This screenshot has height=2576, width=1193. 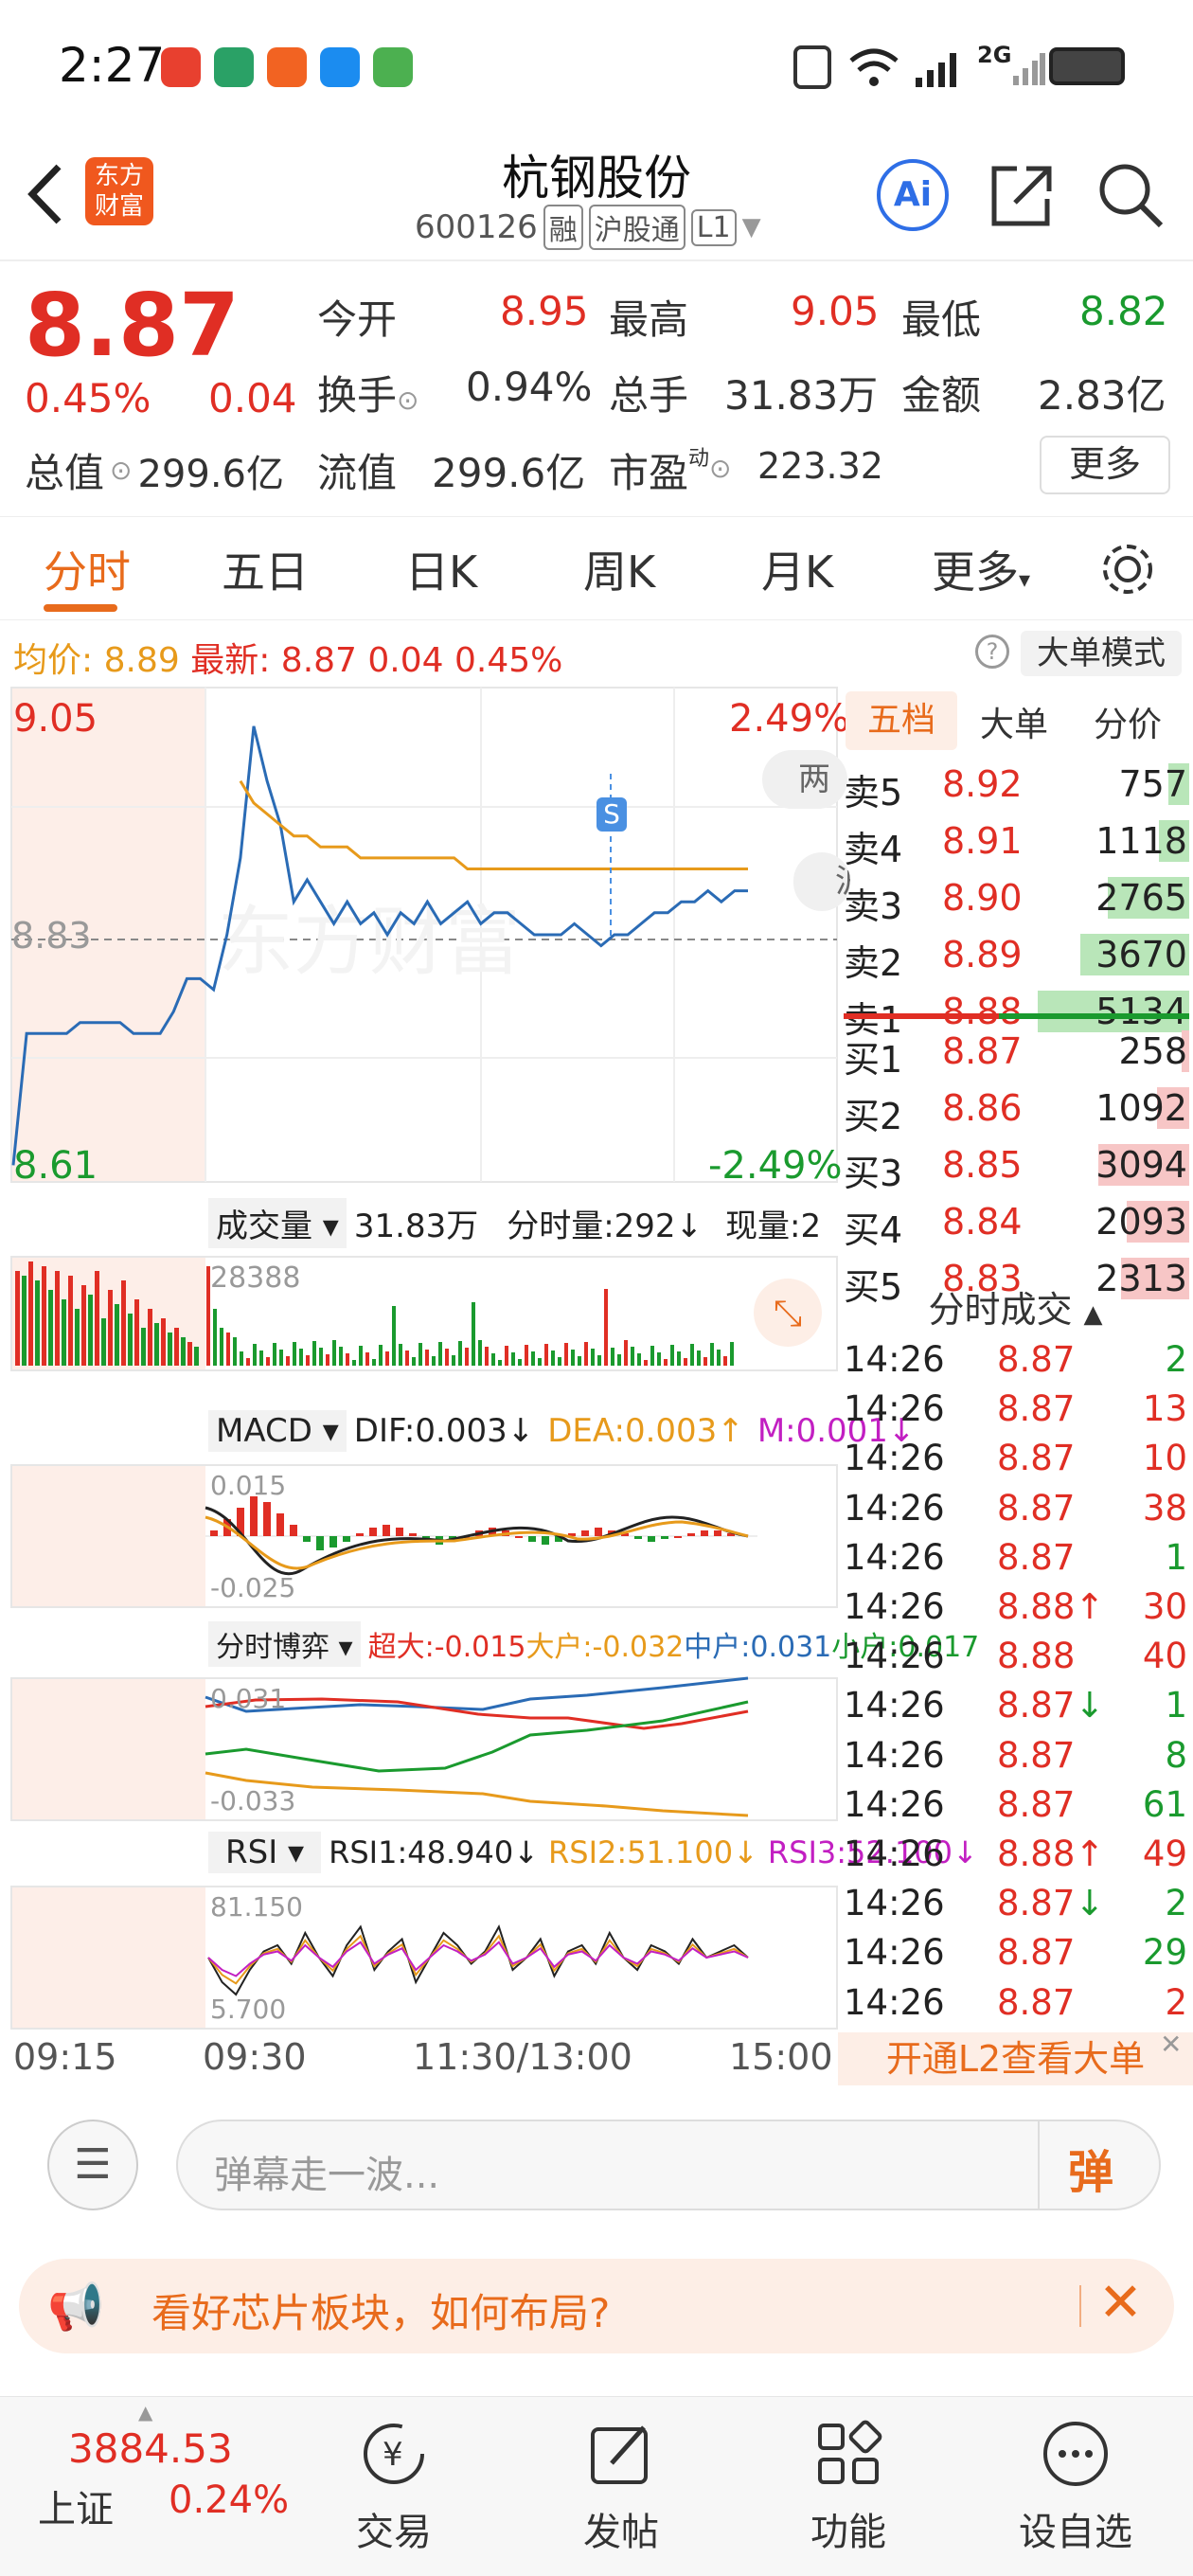 What do you see at coordinates (873, 906) in the screenshot?
I see `level-label: 卖3` at bounding box center [873, 906].